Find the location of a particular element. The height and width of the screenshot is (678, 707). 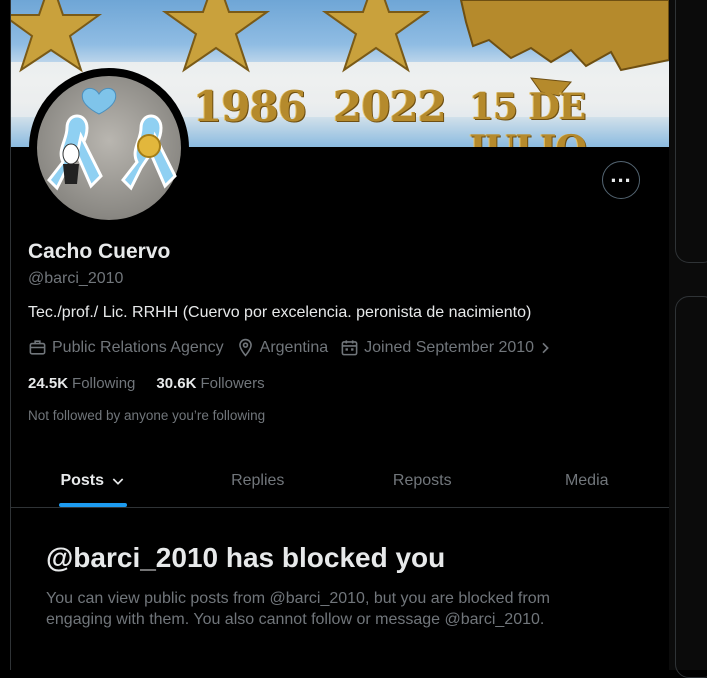

meta-joined-label: Joined September 2010 is located at coordinates (449, 347).